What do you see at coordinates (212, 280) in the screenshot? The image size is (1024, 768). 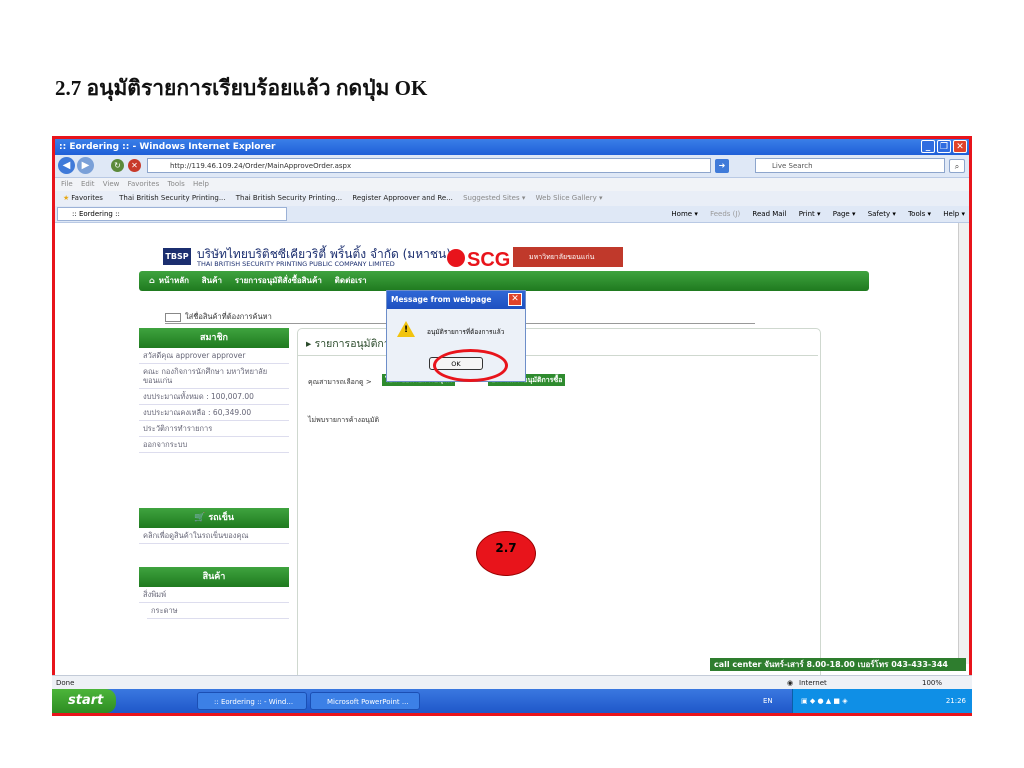 I see `nav-products: สินค้า` at bounding box center [212, 280].